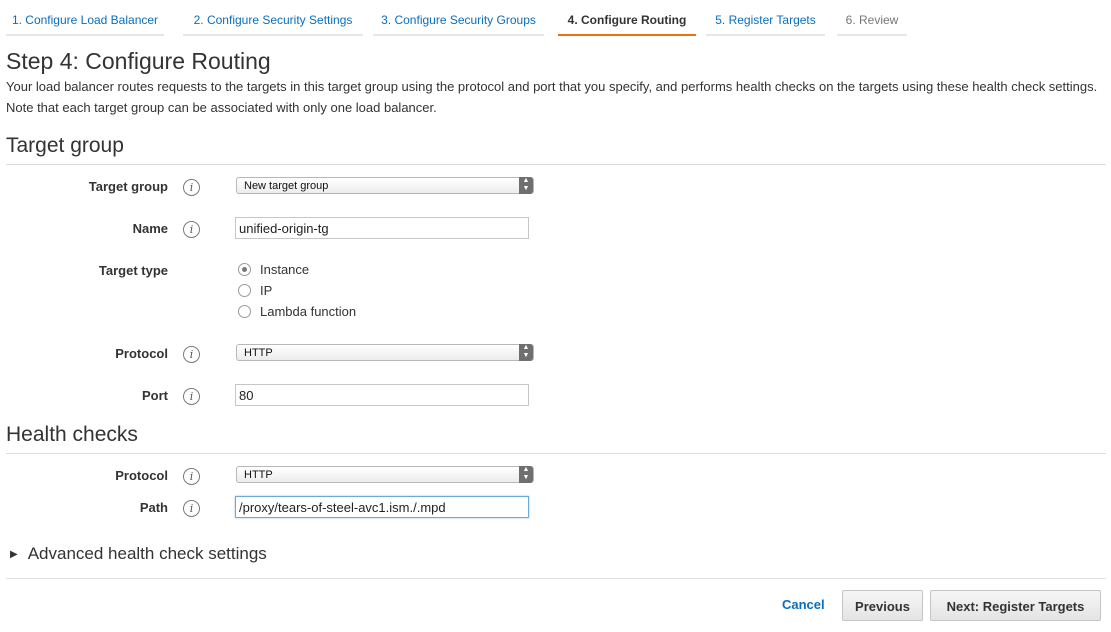 The width and height of the screenshot is (1111, 632). Describe the element at coordinates (382, 507) in the screenshot. I see `path-input` at that location.